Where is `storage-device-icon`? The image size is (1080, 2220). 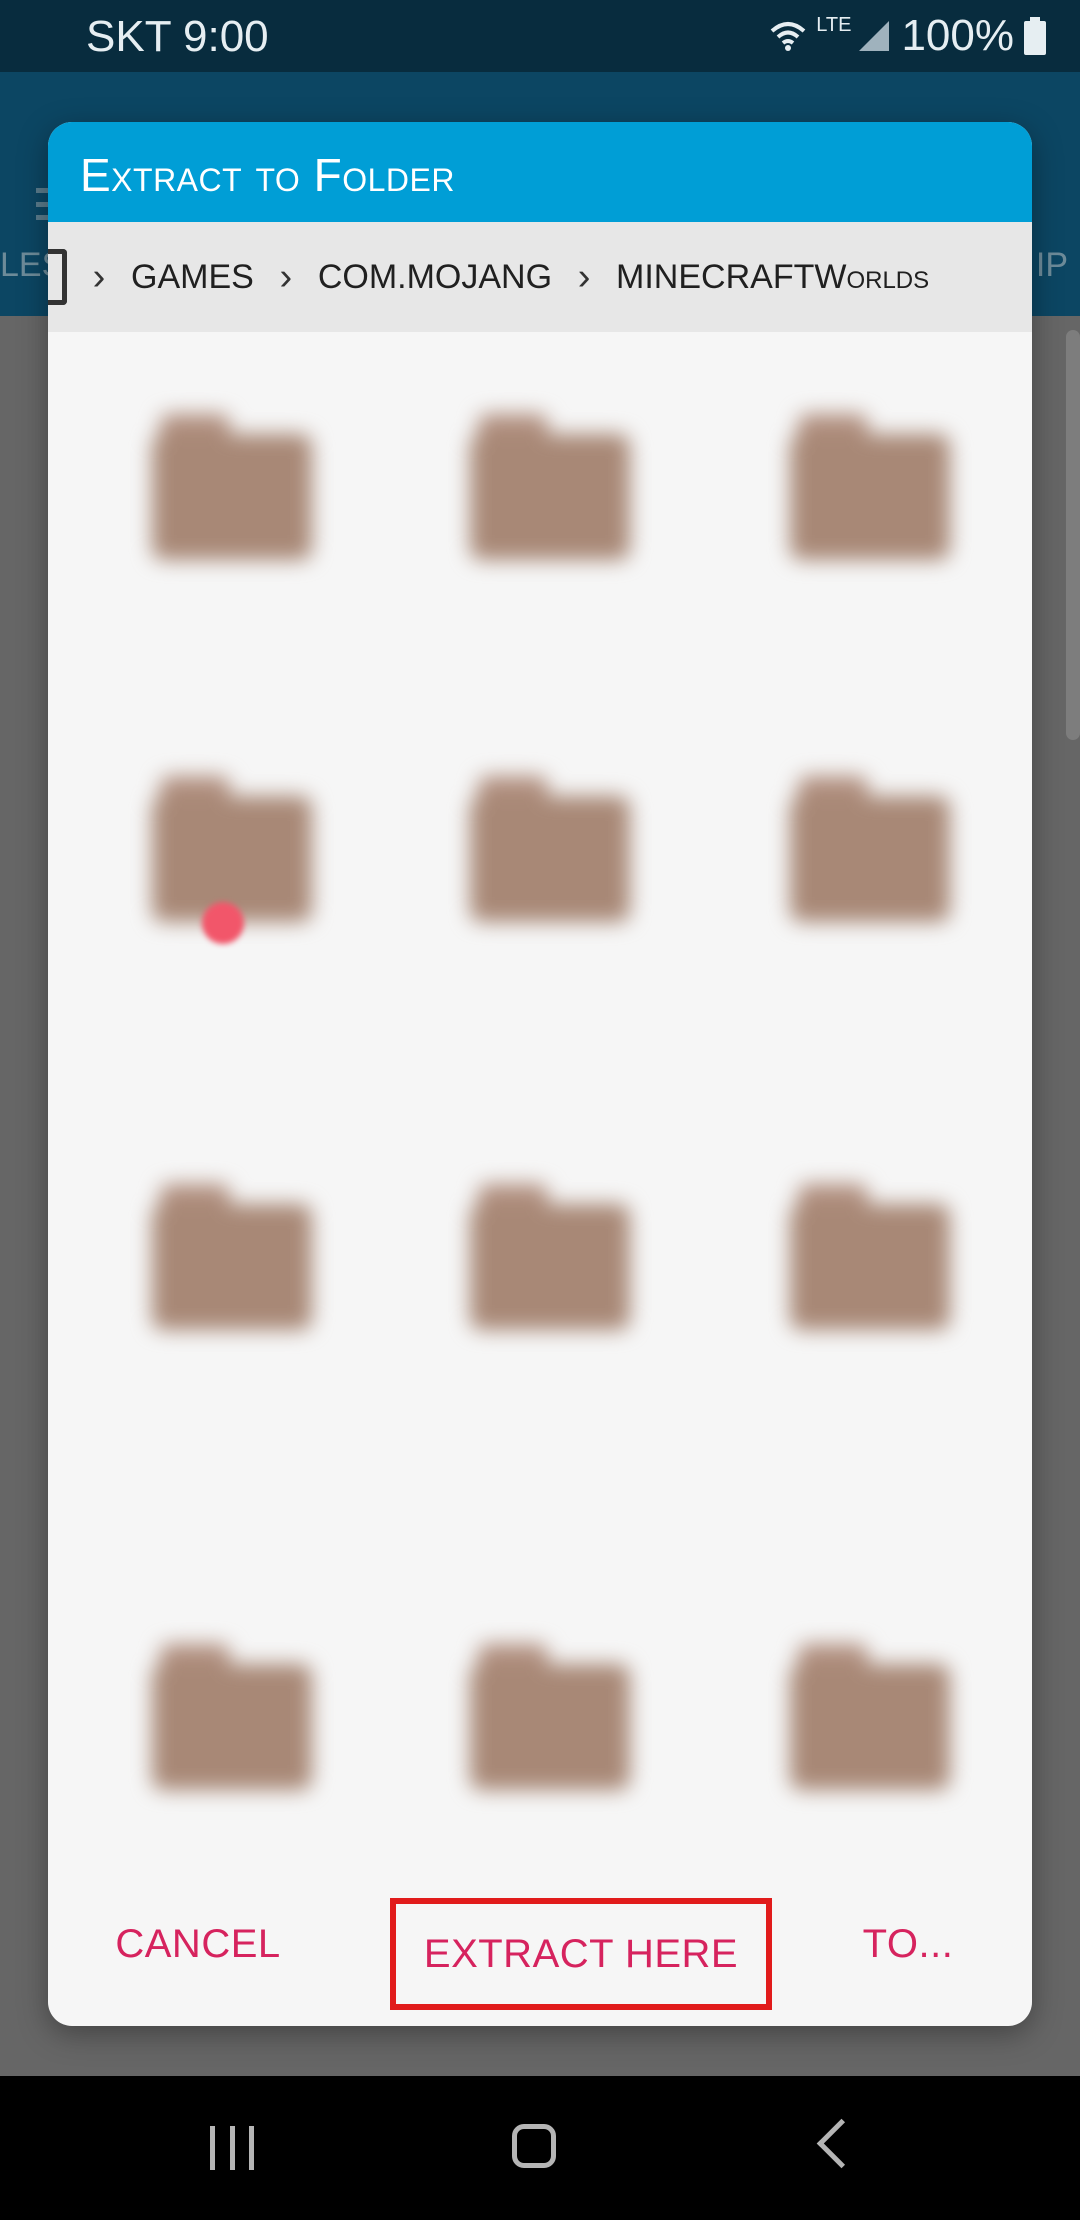
storage-device-icon is located at coordinates (57, 277).